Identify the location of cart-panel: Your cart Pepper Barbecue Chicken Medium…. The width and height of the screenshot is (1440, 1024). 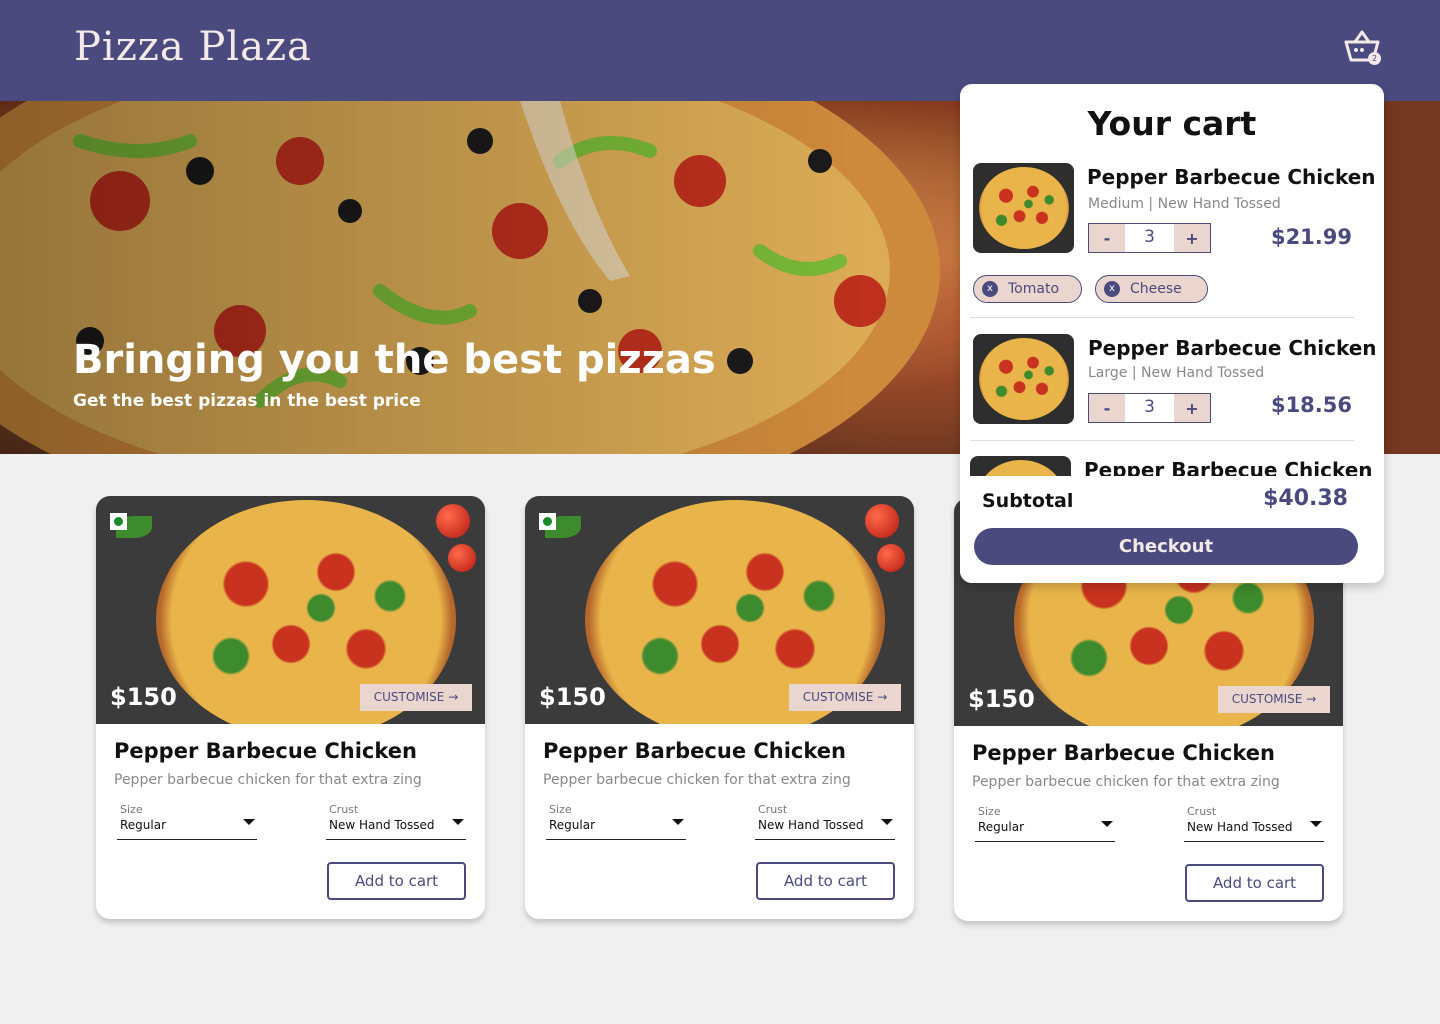
(1172, 333).